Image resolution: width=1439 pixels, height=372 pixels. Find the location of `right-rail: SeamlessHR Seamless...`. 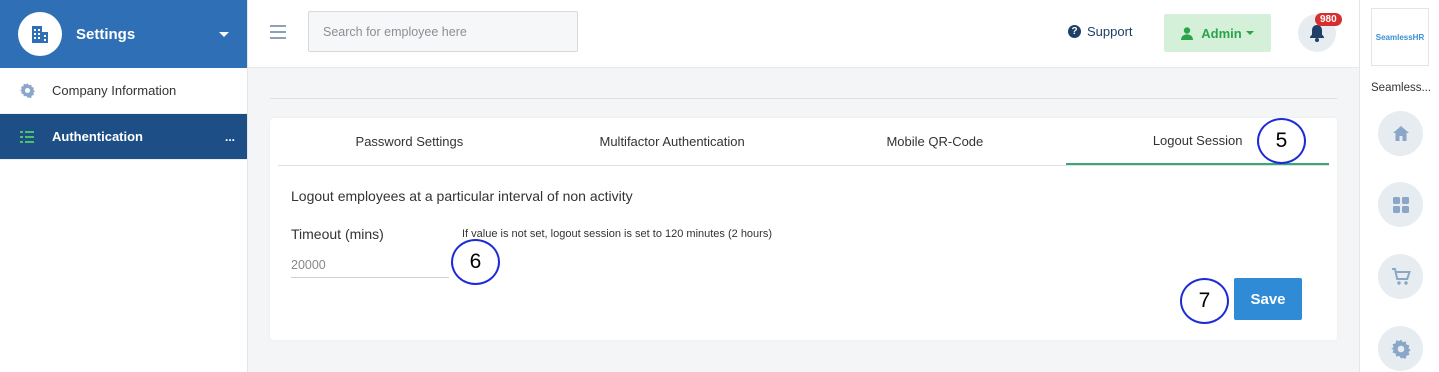

right-rail: SeamlessHR Seamless... is located at coordinates (1399, 186).